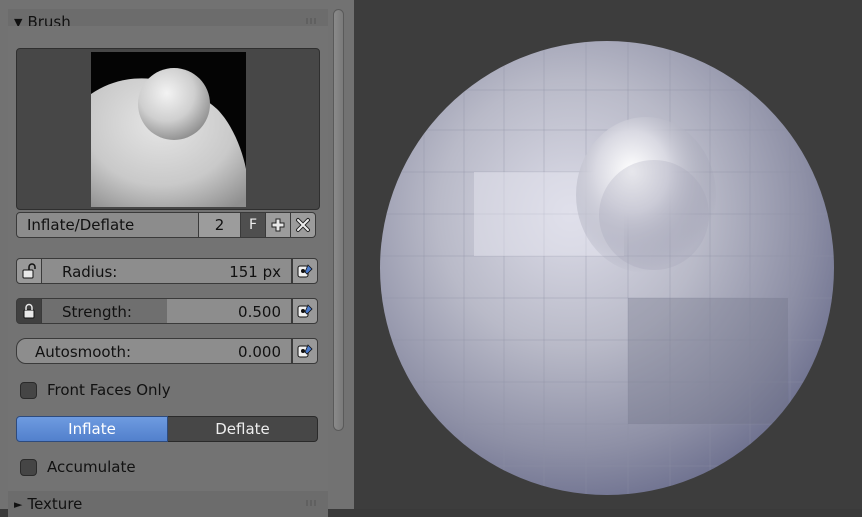  Describe the element at coordinates (220, 225) in the screenshot. I see `brush-users-count: 2` at that location.